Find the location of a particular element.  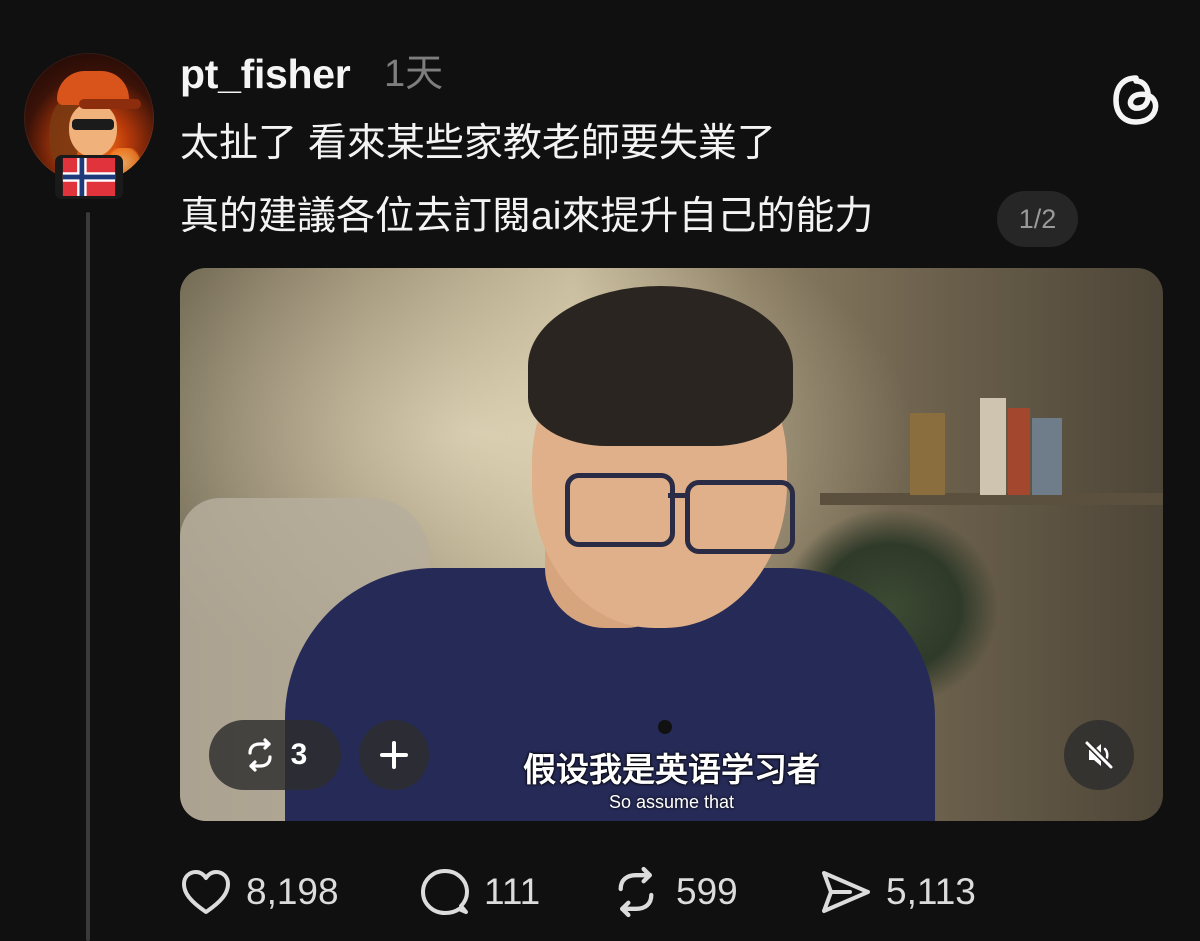

repost-count: 599 is located at coordinates (707, 891).